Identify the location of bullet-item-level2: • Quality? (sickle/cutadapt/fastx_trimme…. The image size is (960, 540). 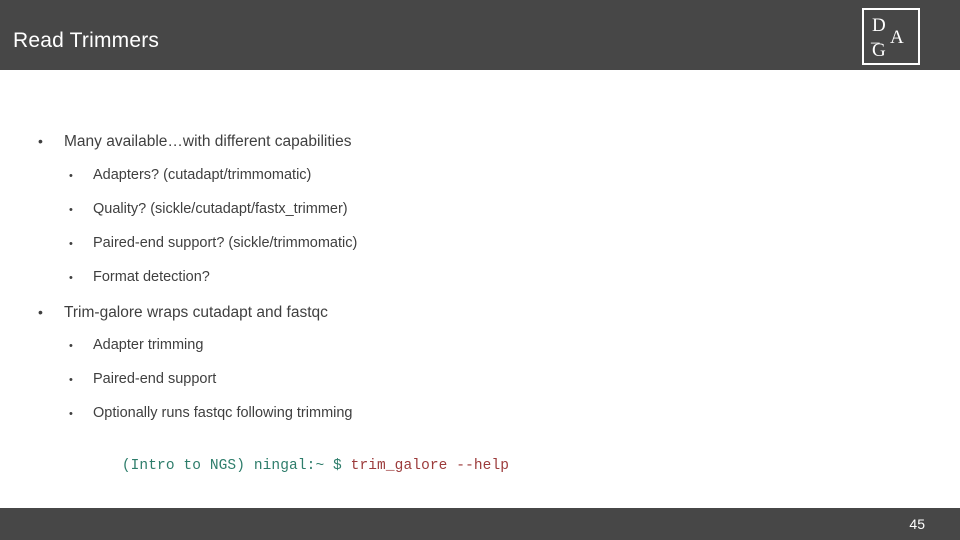
(208, 210).